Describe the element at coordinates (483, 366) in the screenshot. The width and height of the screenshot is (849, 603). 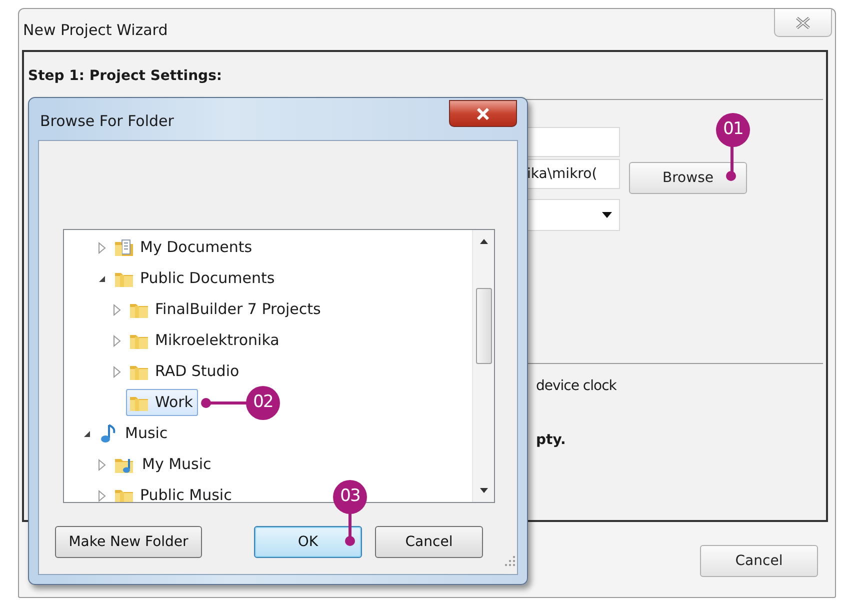
I see `scrollbar` at that location.